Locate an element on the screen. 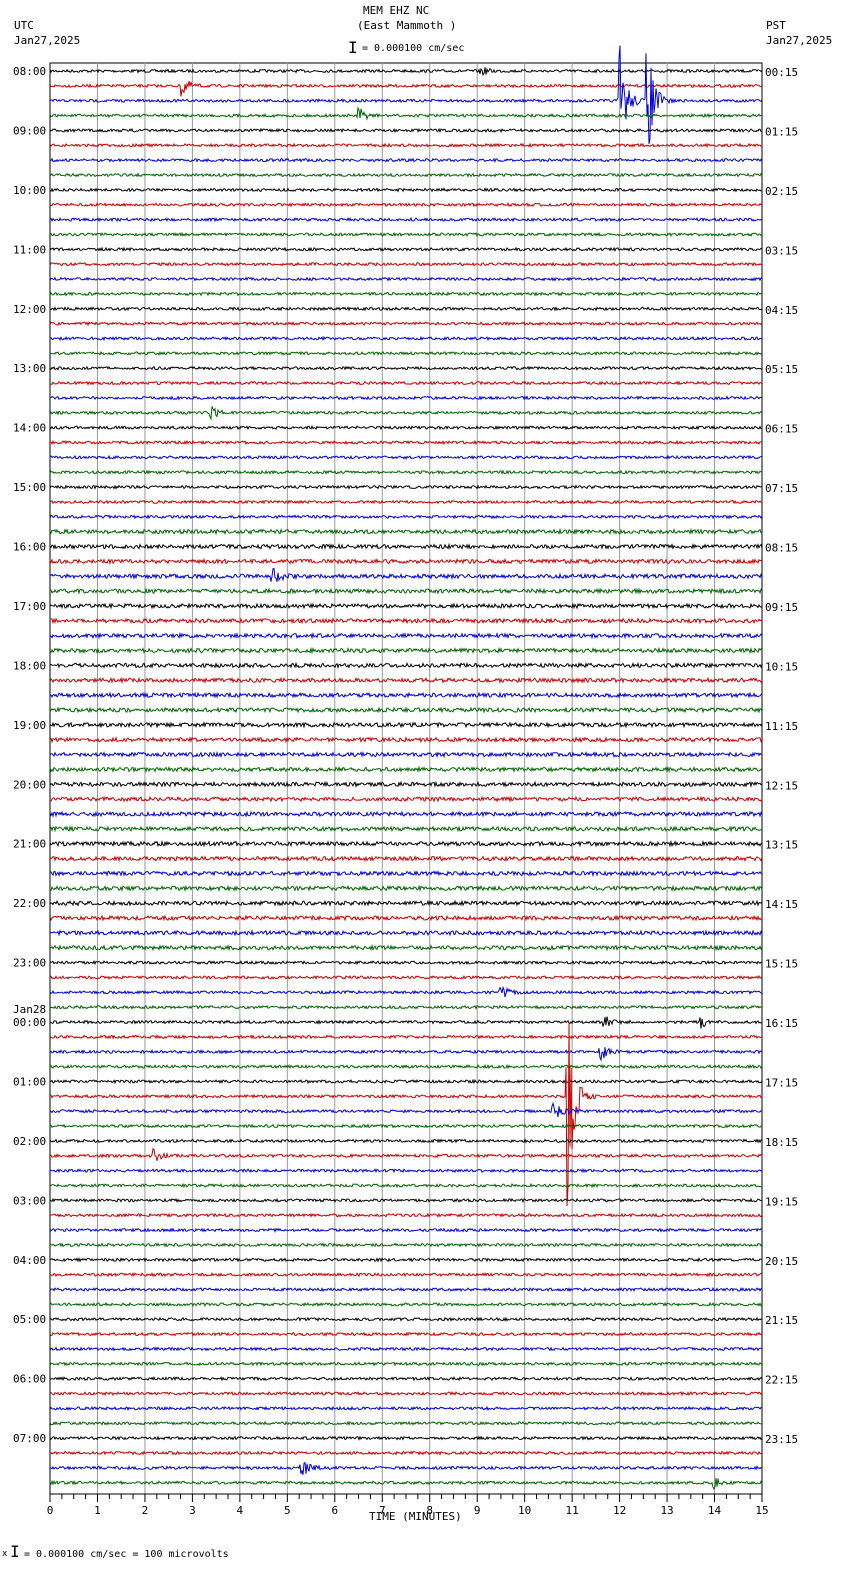  x-tick-label: 2 is located at coordinates (145, 1510).